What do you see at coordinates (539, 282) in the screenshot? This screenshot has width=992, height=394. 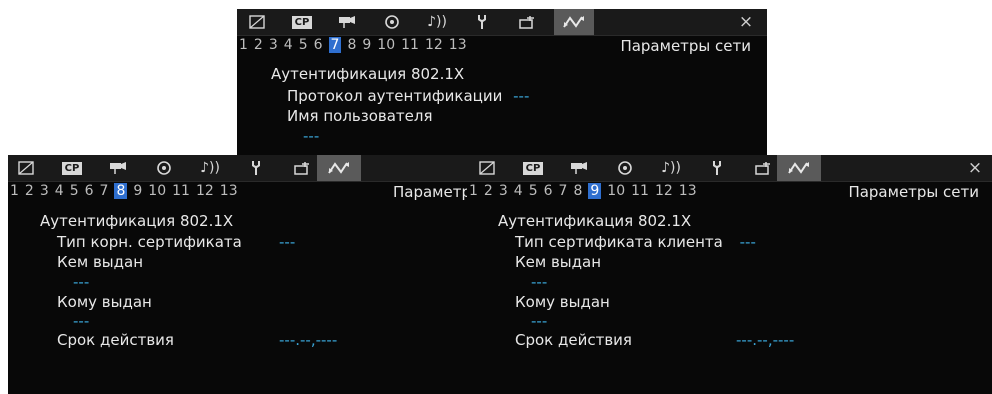 I see `issued-by-value: ---` at bounding box center [539, 282].